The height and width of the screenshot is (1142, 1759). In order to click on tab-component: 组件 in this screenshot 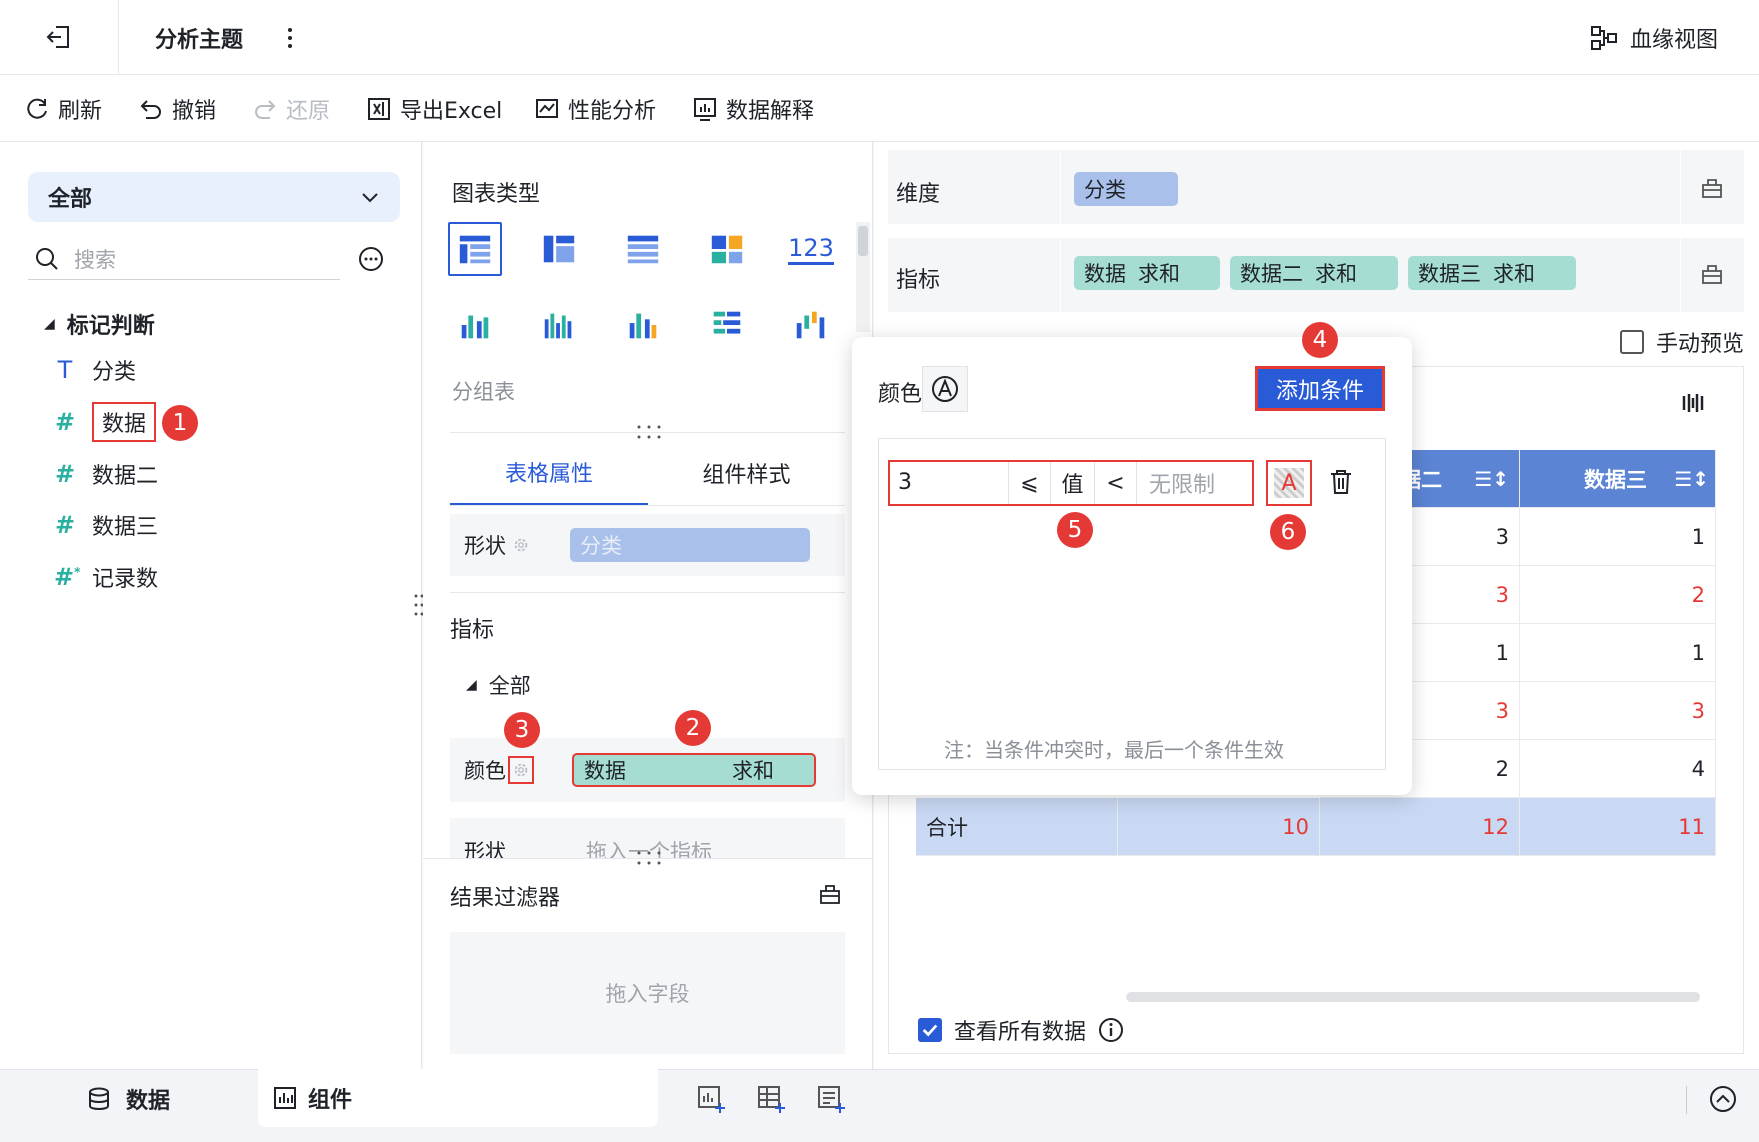, I will do `click(458, 1098)`.